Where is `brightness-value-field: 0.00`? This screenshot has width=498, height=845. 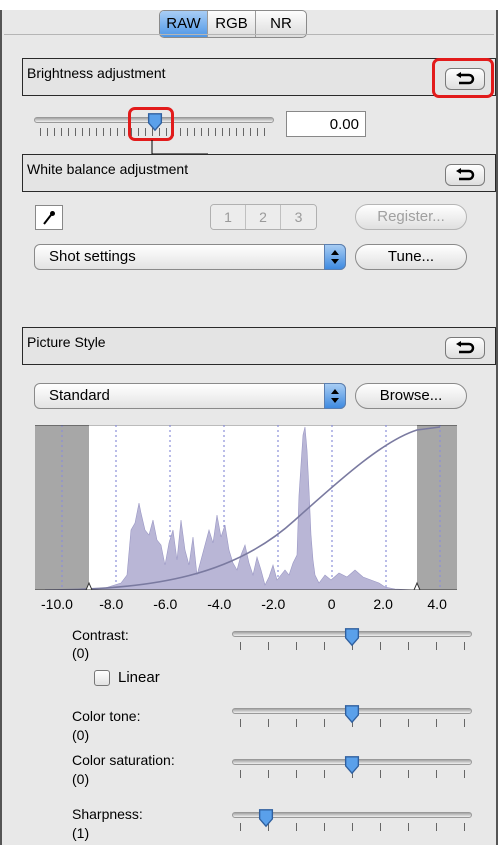 brightness-value-field: 0.00 is located at coordinates (326, 124).